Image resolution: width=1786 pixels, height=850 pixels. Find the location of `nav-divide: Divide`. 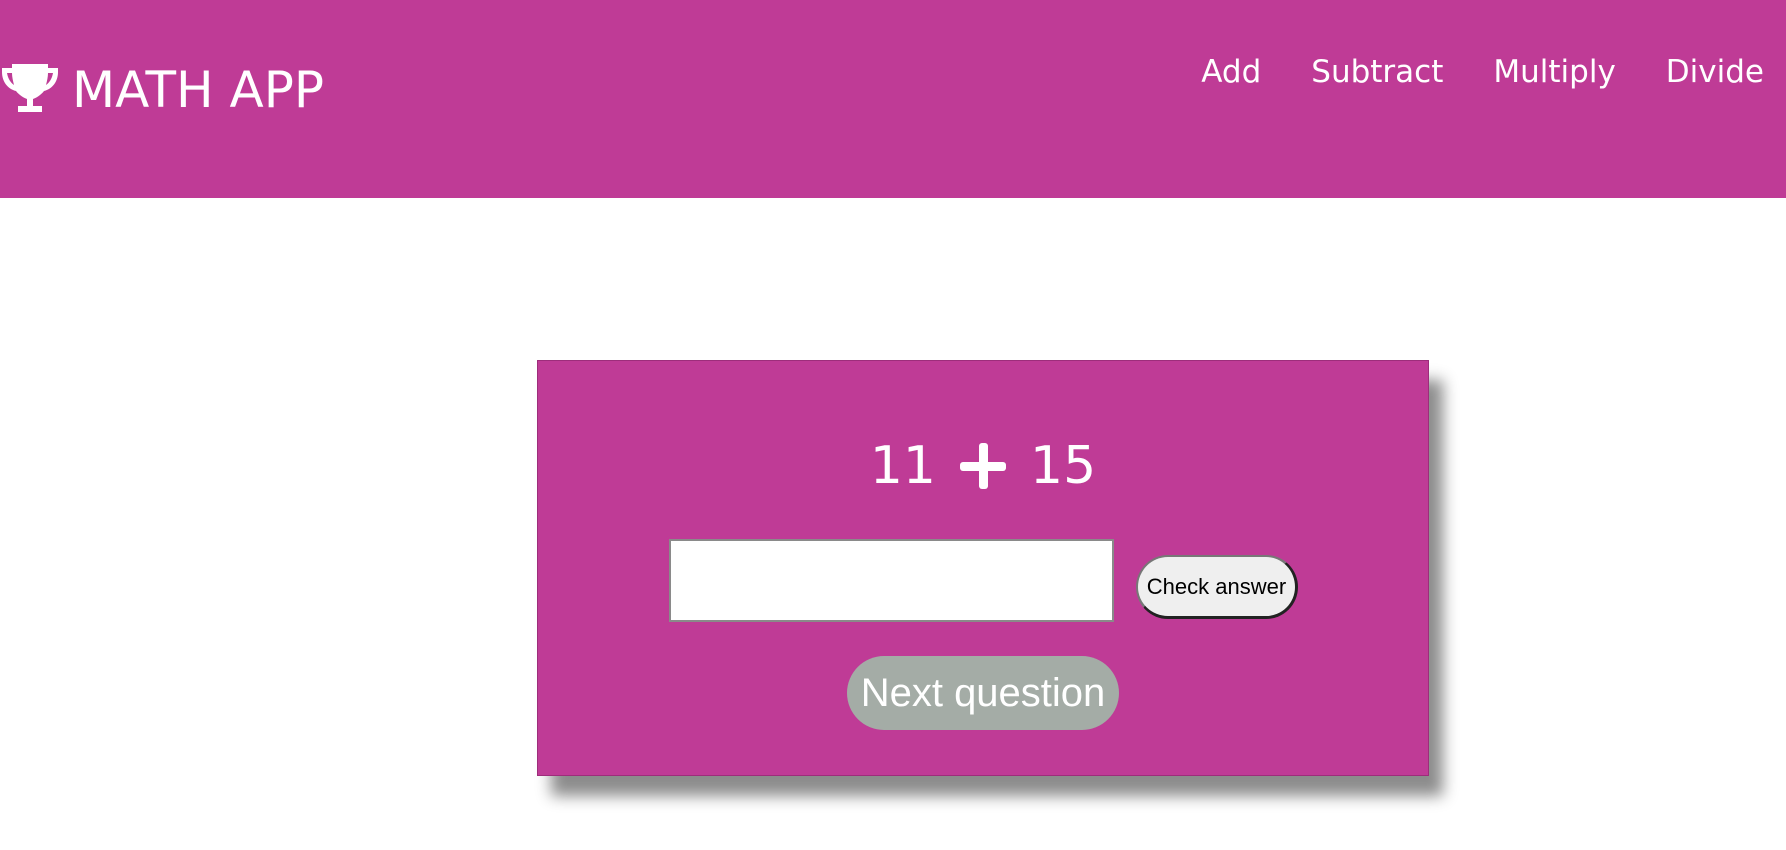

nav-divide: Divide is located at coordinates (1711, 72).